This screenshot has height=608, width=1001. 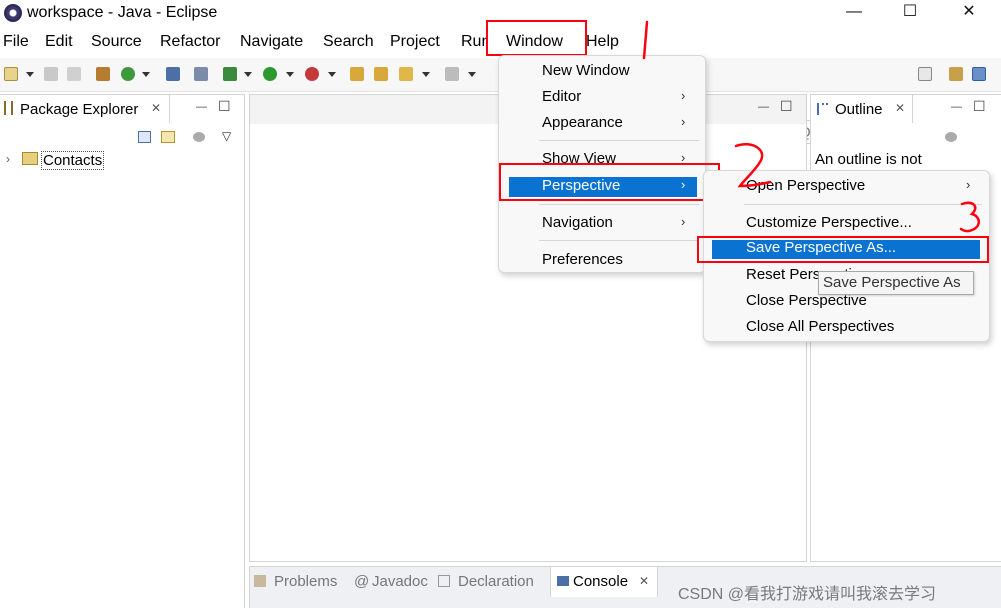 I want to click on eclipse-logo-icon, so click(x=13, y=13).